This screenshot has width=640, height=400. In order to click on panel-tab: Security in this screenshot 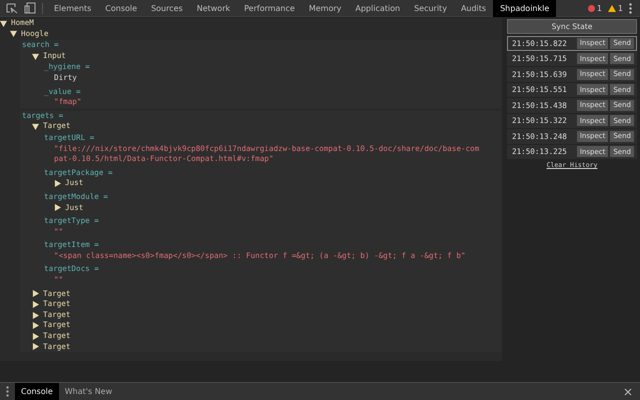, I will do `click(430, 8)`.